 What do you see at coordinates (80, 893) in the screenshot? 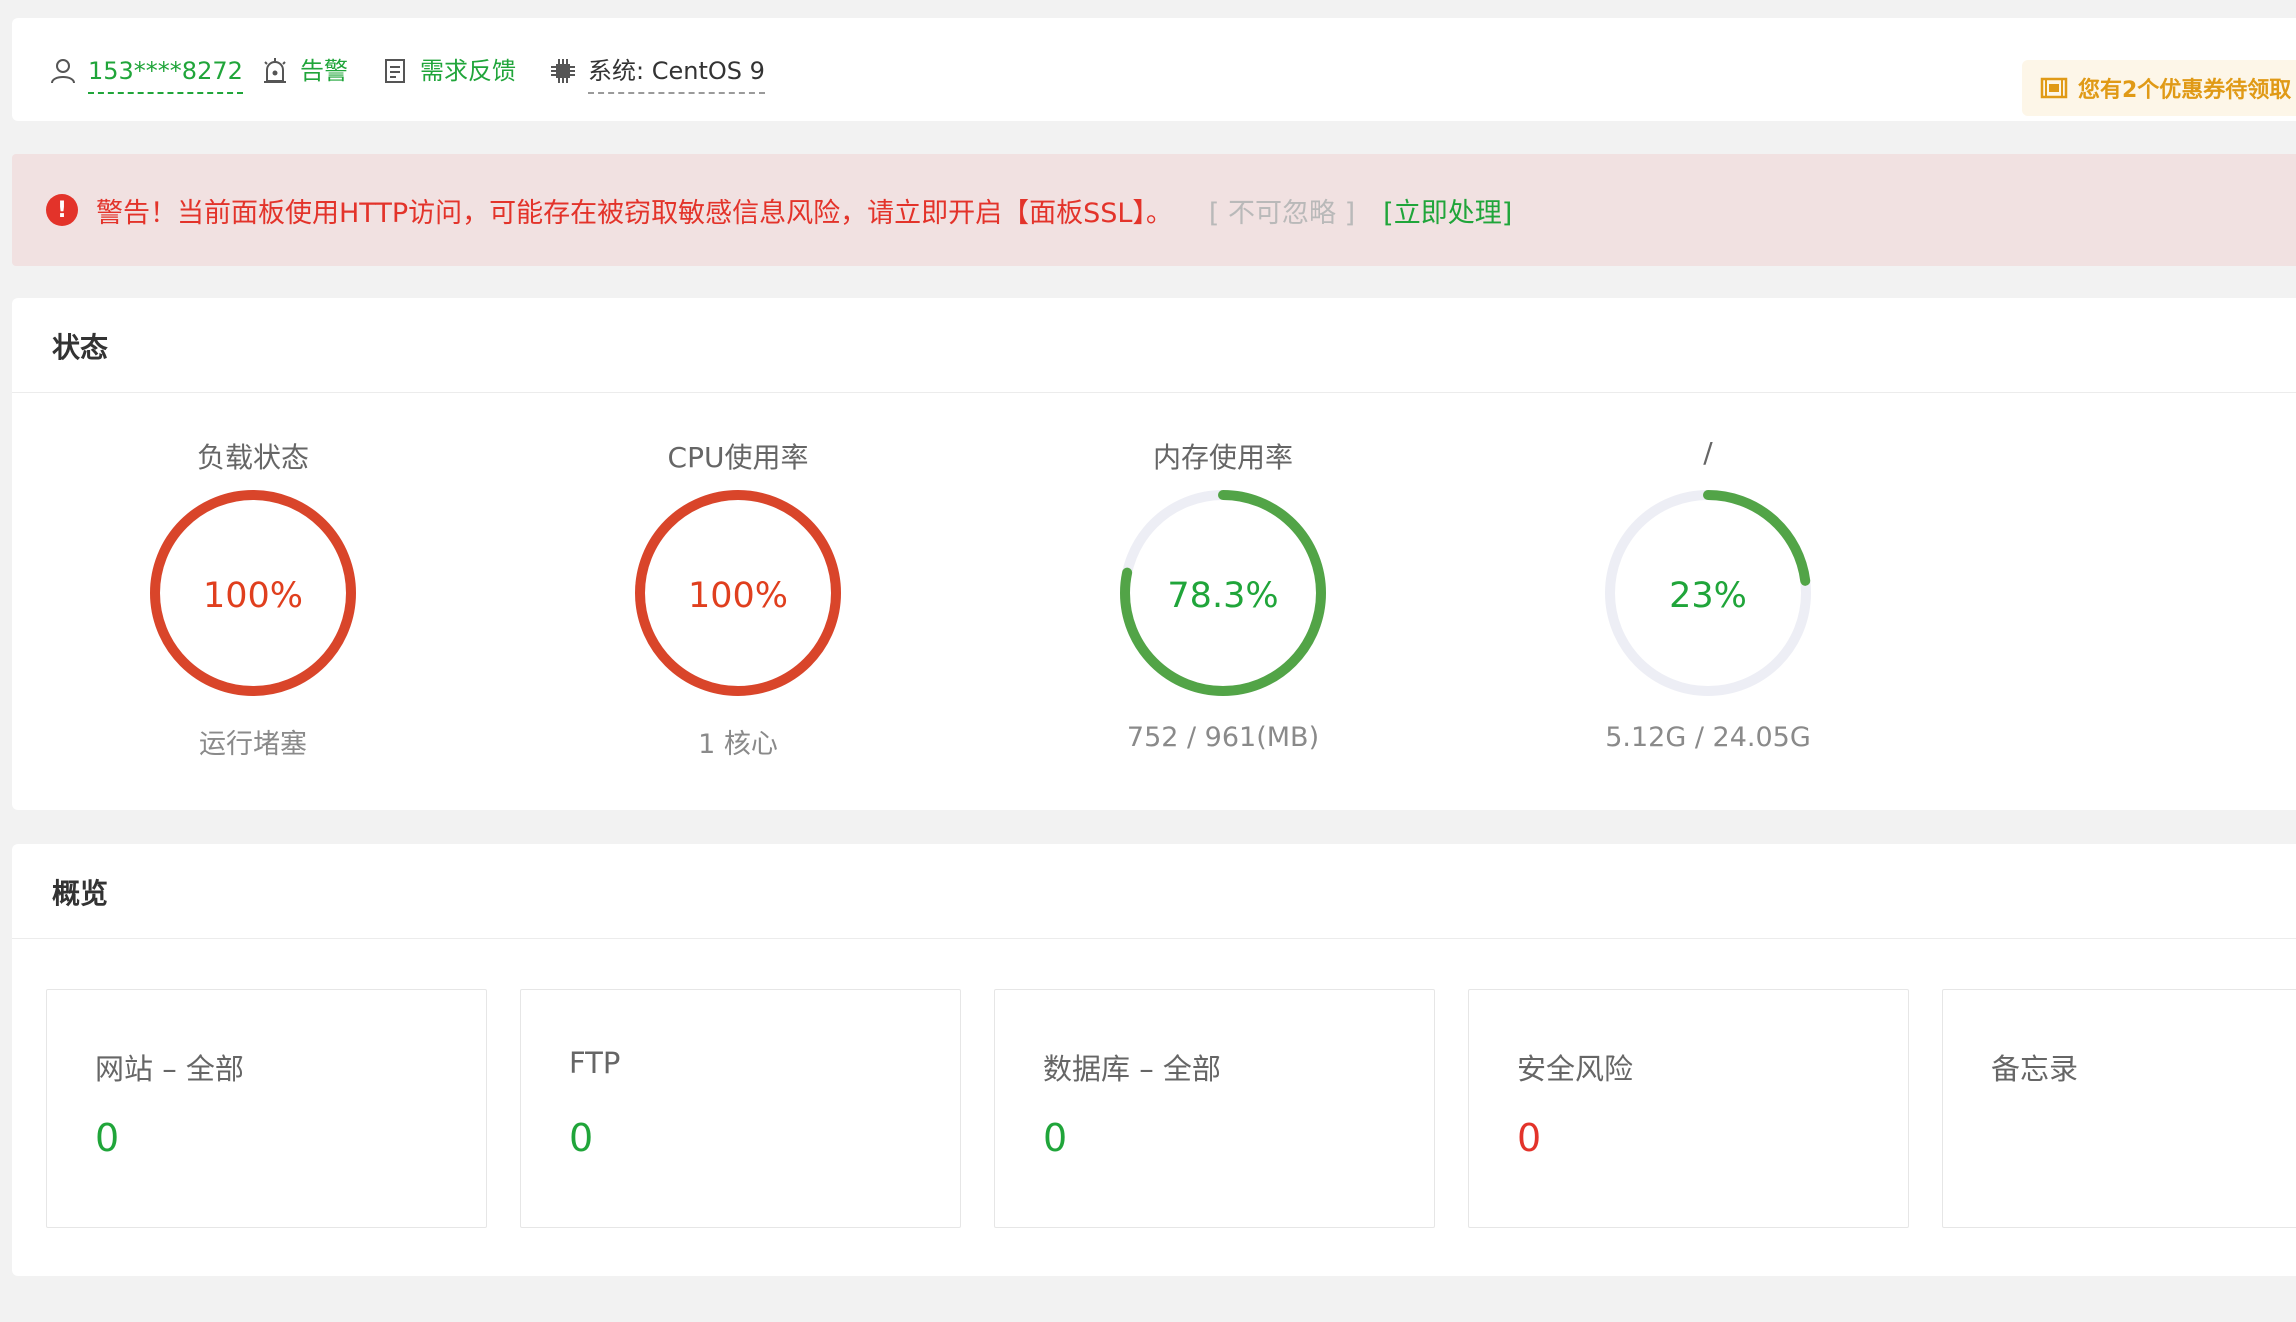
I see `overview-title: 概览` at bounding box center [80, 893].